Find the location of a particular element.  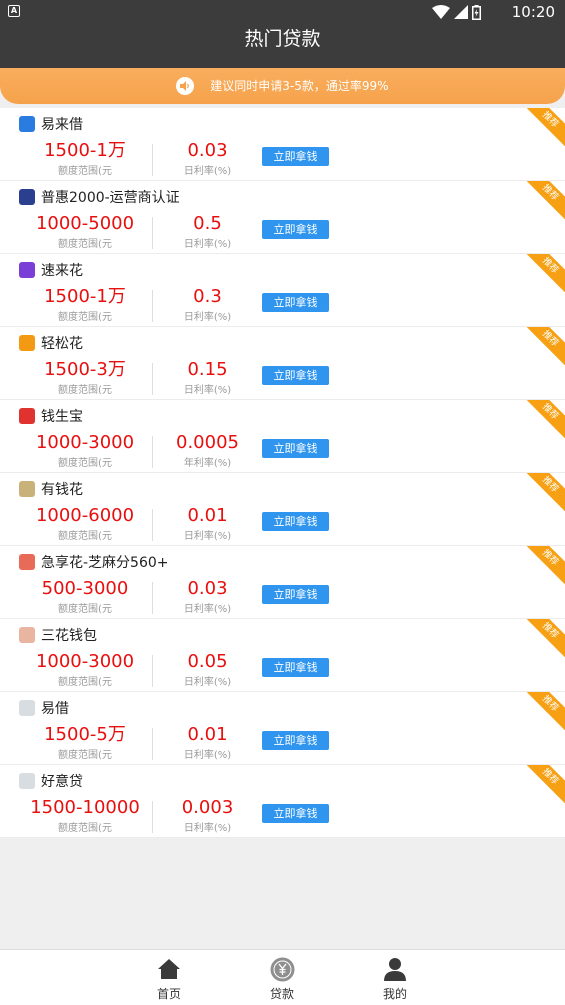

loan-product-name: 轻松花 is located at coordinates (62, 344).